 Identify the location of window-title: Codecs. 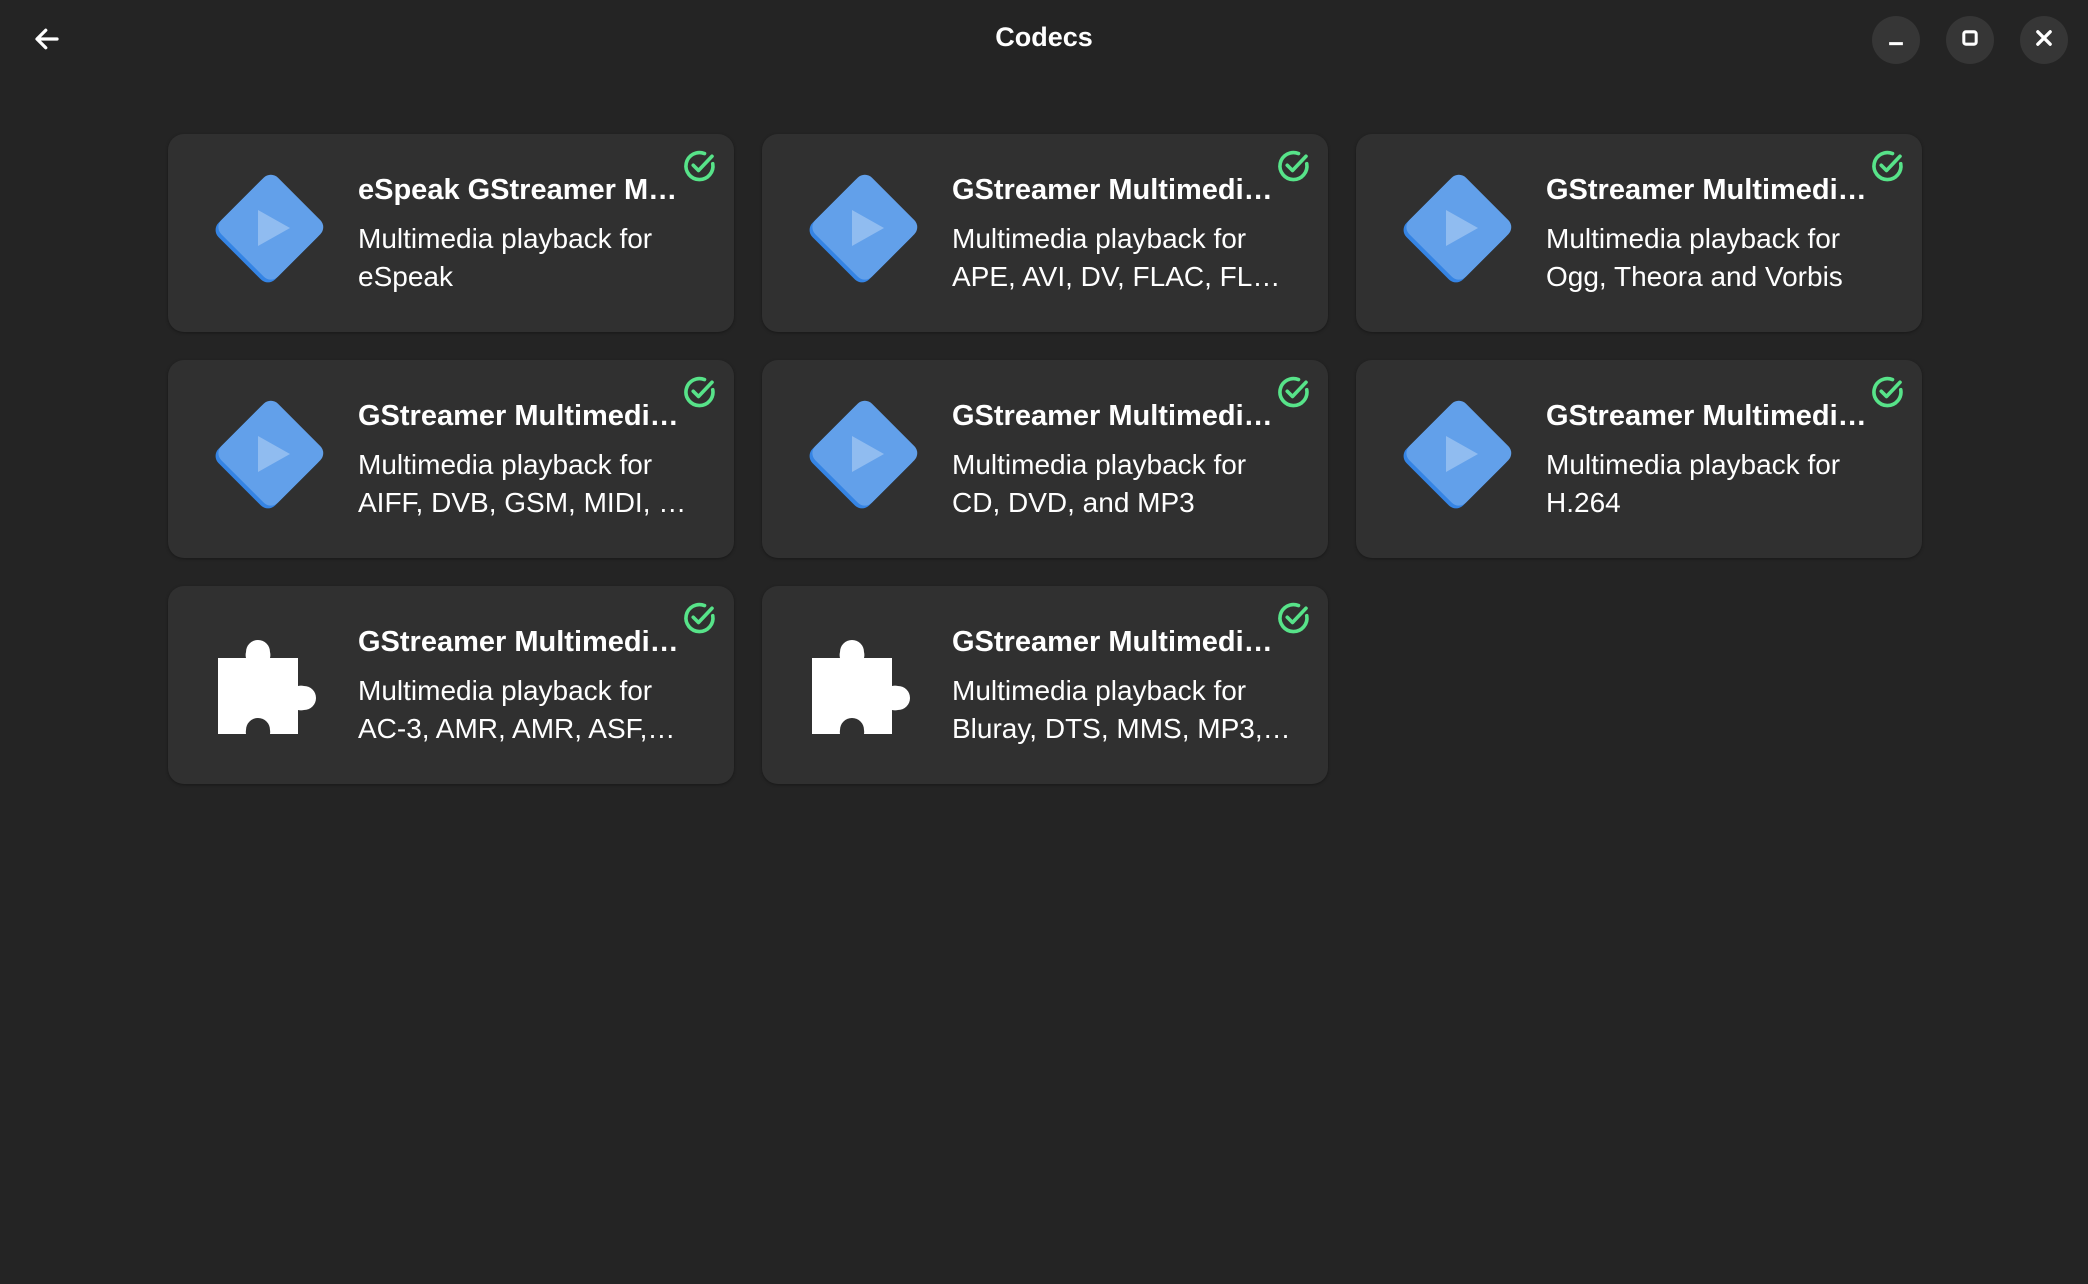
(1044, 37).